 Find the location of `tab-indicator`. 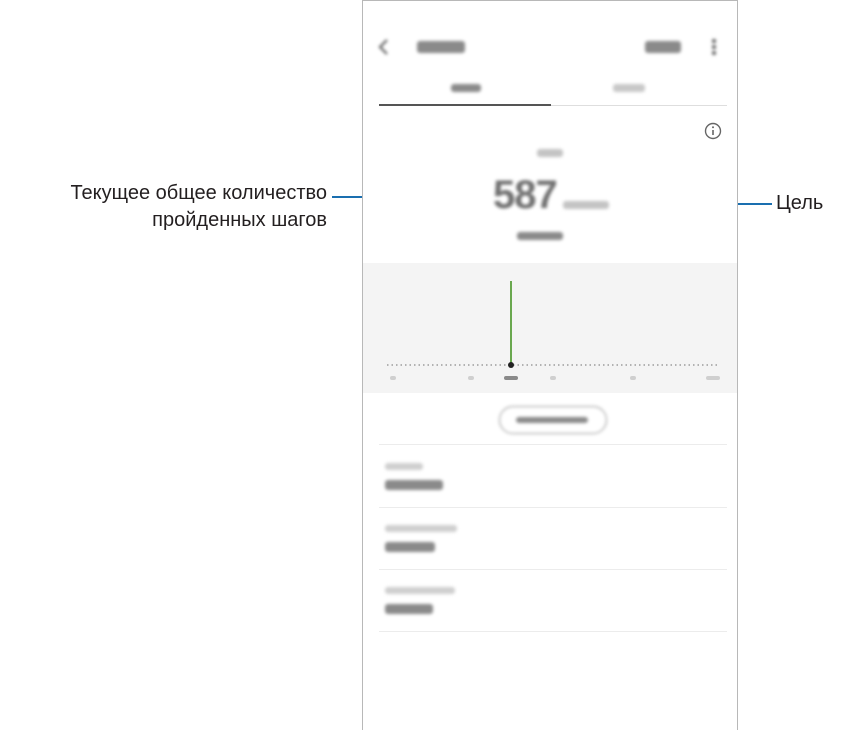

tab-indicator is located at coordinates (465, 105).